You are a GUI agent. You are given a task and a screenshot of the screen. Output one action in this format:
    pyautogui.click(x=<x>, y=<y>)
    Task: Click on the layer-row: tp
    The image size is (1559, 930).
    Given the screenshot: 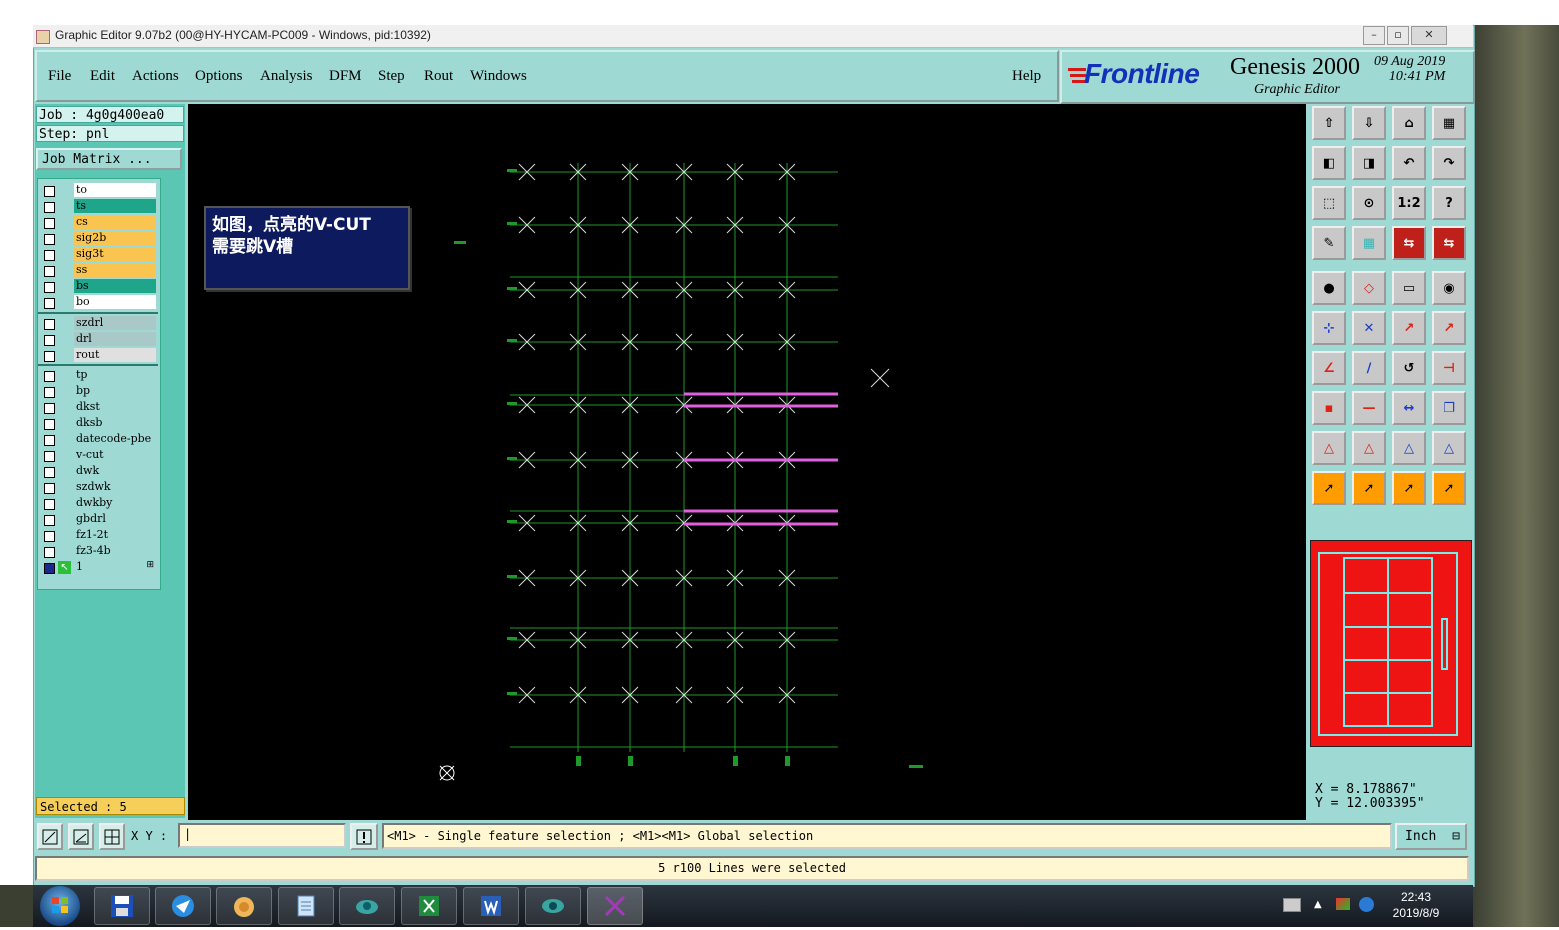 What is the action you would take?
    pyautogui.click(x=98, y=375)
    